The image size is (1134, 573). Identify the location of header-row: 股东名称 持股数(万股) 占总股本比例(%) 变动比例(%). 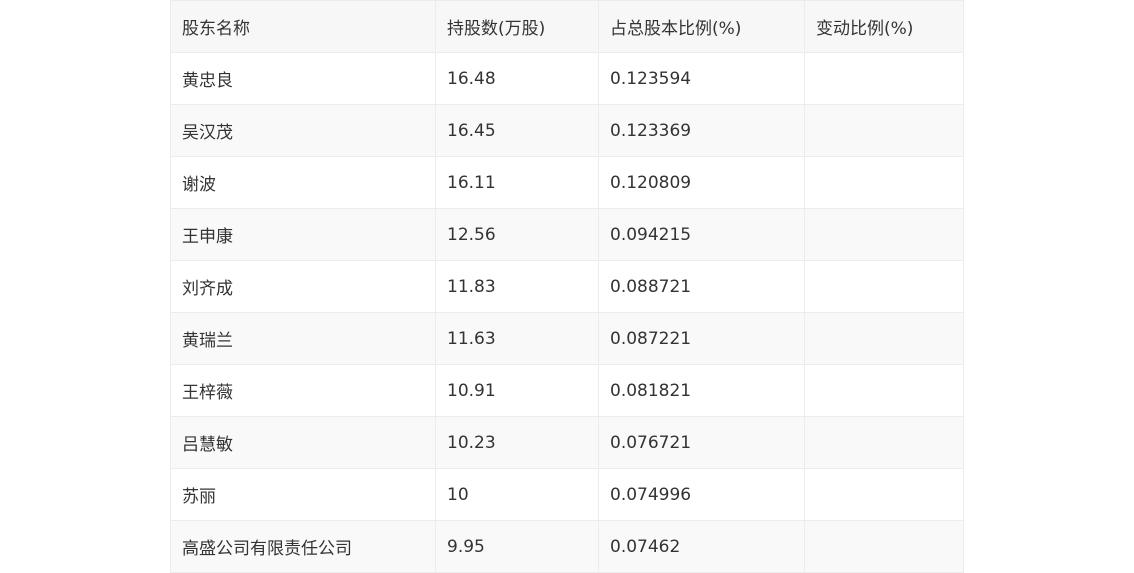
(567, 26).